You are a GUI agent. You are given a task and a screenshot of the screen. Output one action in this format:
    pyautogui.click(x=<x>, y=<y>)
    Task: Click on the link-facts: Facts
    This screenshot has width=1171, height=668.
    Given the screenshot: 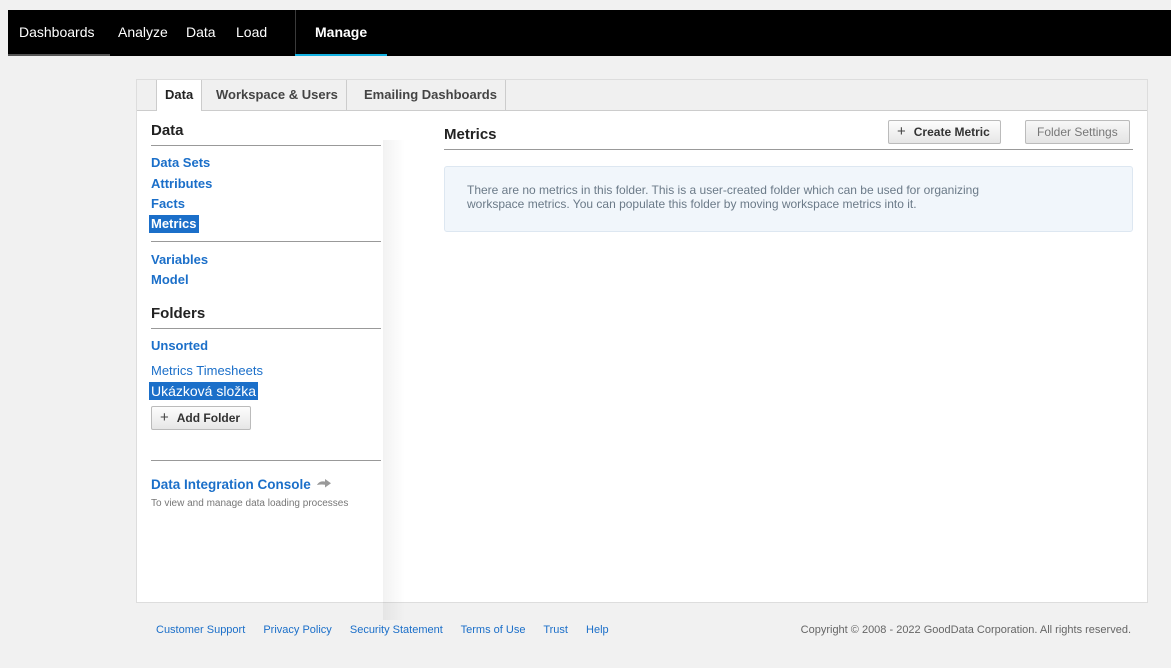 What is the action you would take?
    pyautogui.click(x=266, y=204)
    